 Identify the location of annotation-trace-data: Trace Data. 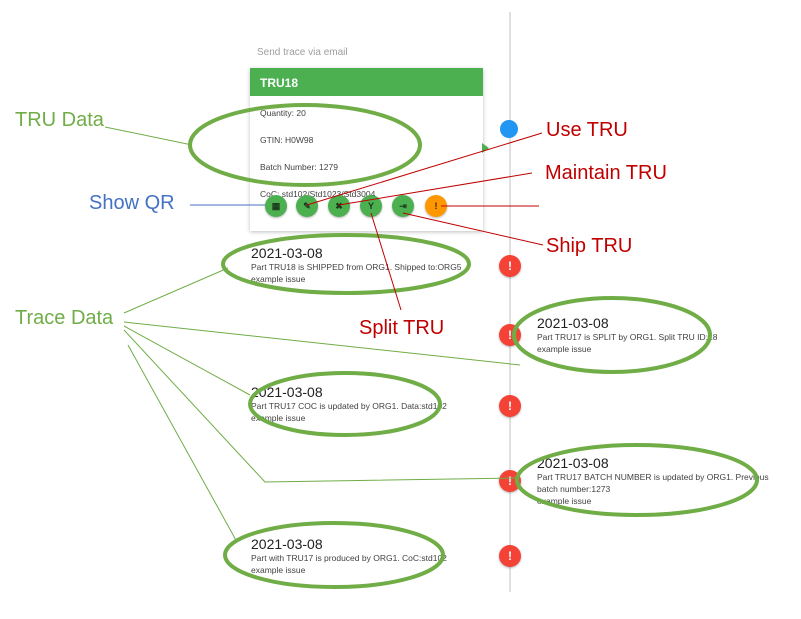
(64, 318).